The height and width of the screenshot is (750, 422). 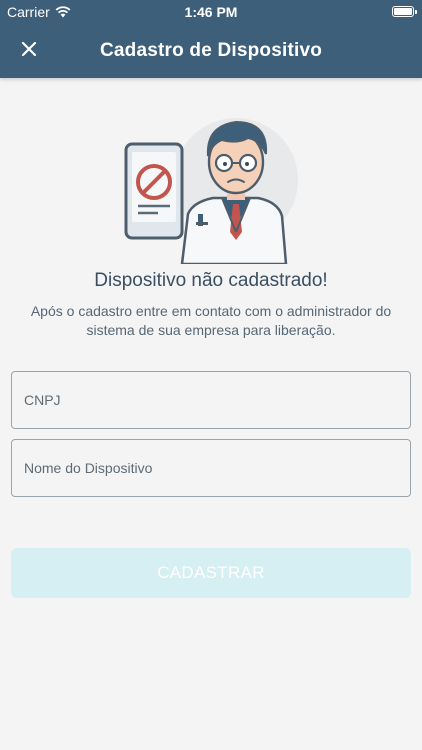 What do you see at coordinates (404, 11) in the screenshot?
I see `battery-icon` at bounding box center [404, 11].